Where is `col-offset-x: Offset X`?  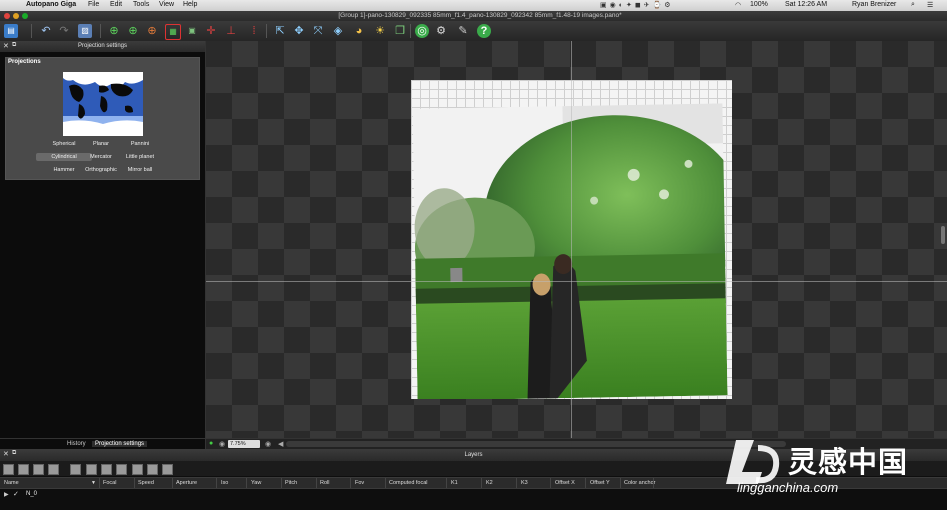
col-offset-x: Offset X is located at coordinates (565, 483).